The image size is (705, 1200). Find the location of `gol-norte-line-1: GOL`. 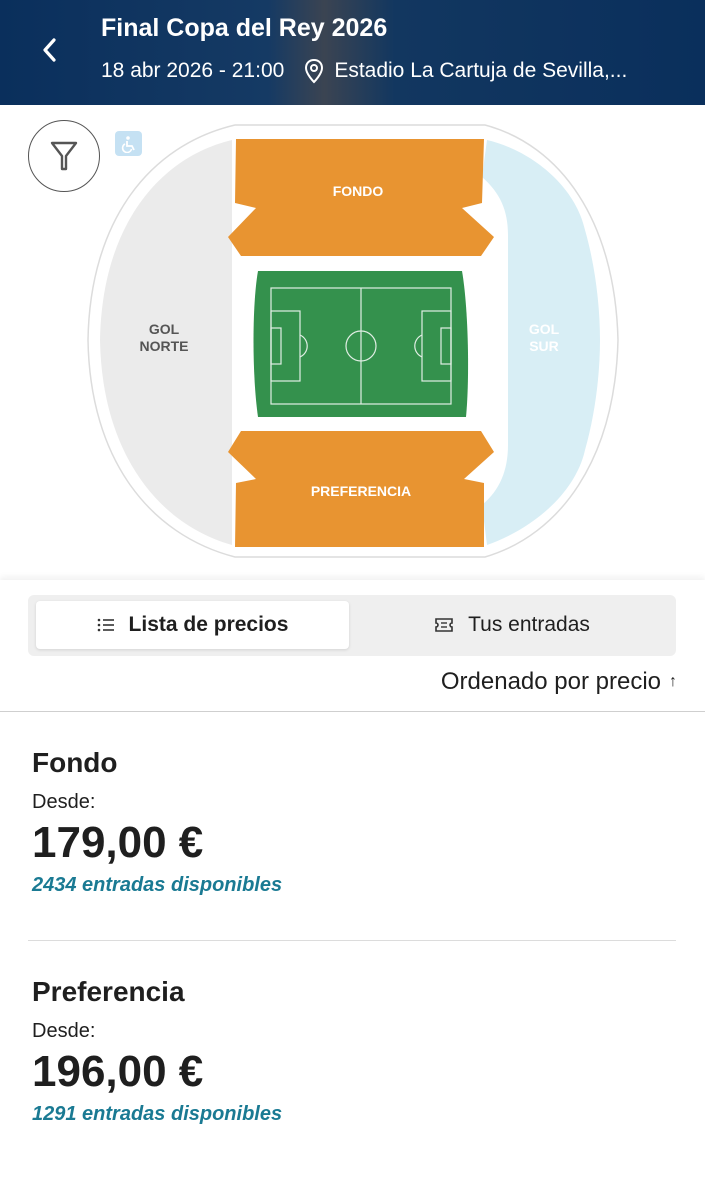

gol-norte-line-1: GOL is located at coordinates (164, 329).